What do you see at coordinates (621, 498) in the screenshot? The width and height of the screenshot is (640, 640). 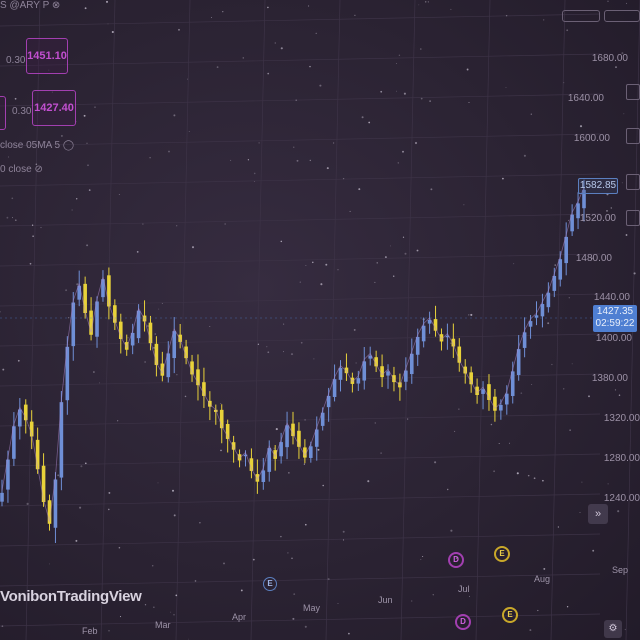 I see `price-label: 1240.00` at bounding box center [621, 498].